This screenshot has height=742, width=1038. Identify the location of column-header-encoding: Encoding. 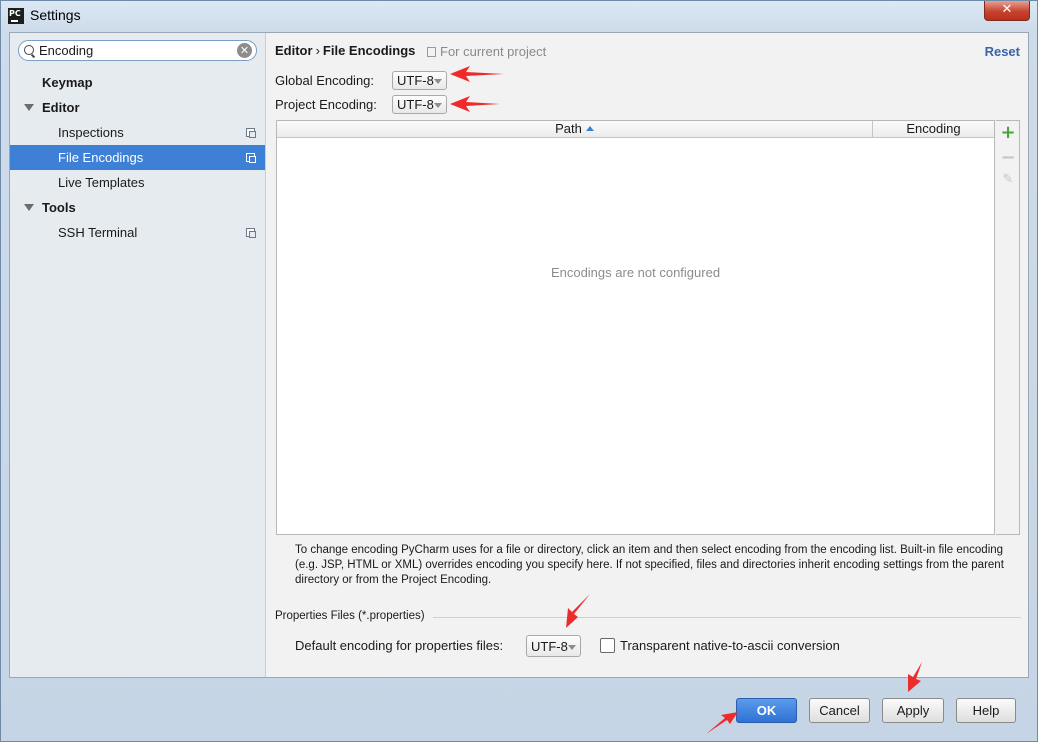
(933, 129).